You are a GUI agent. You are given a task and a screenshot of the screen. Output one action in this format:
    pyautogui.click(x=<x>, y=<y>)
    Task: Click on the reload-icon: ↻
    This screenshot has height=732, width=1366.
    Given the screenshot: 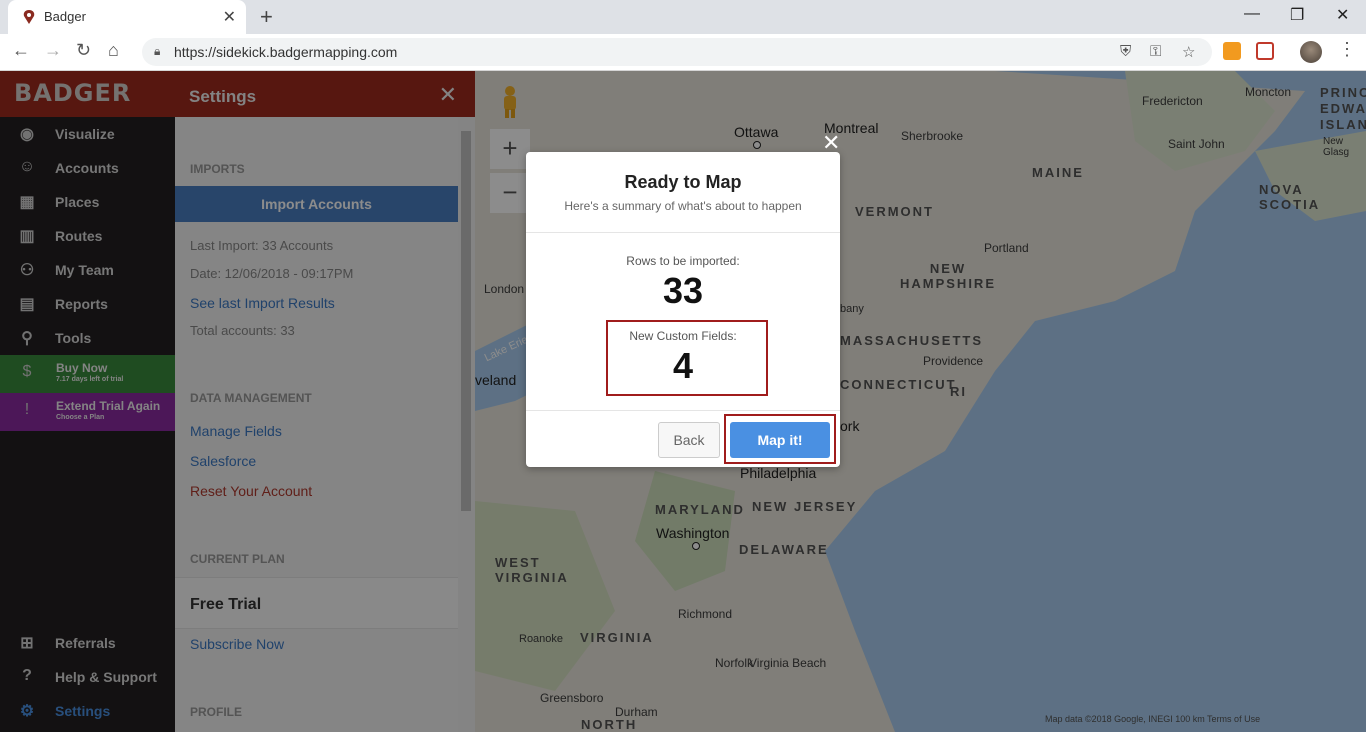 What is the action you would take?
    pyautogui.click(x=83, y=50)
    